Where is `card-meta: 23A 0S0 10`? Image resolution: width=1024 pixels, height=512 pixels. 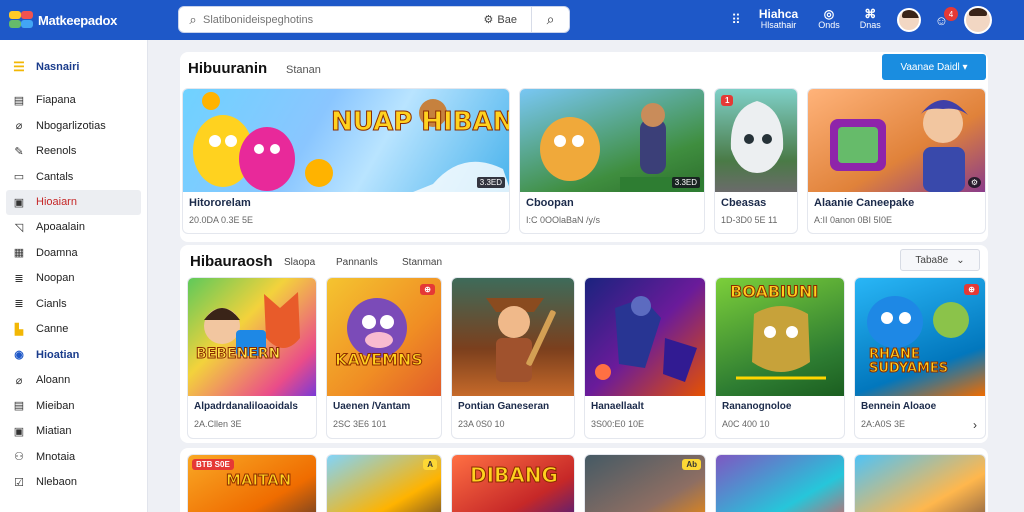
card-meta: 23A 0S0 10 is located at coordinates (481, 424).